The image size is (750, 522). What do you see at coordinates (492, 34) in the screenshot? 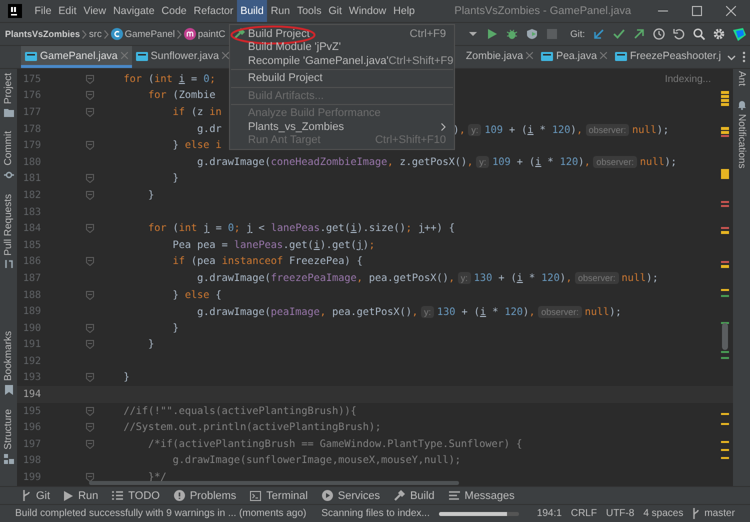
I see `run-icon` at bounding box center [492, 34].